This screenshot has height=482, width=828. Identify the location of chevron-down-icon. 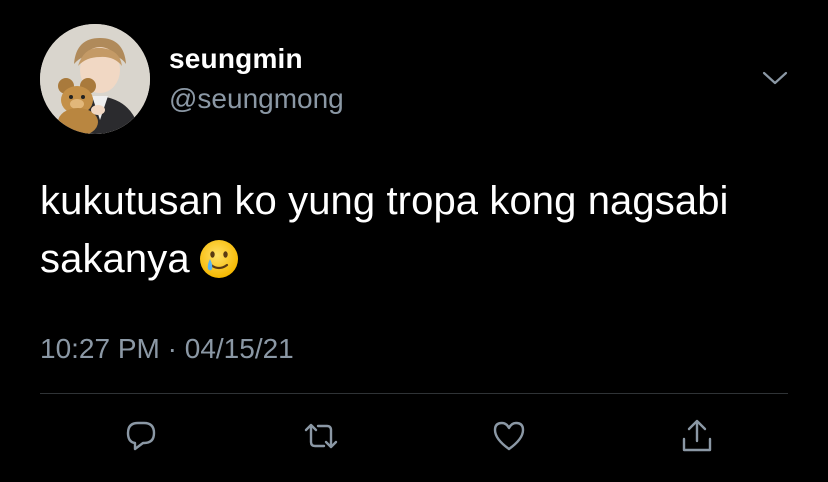
(775, 78).